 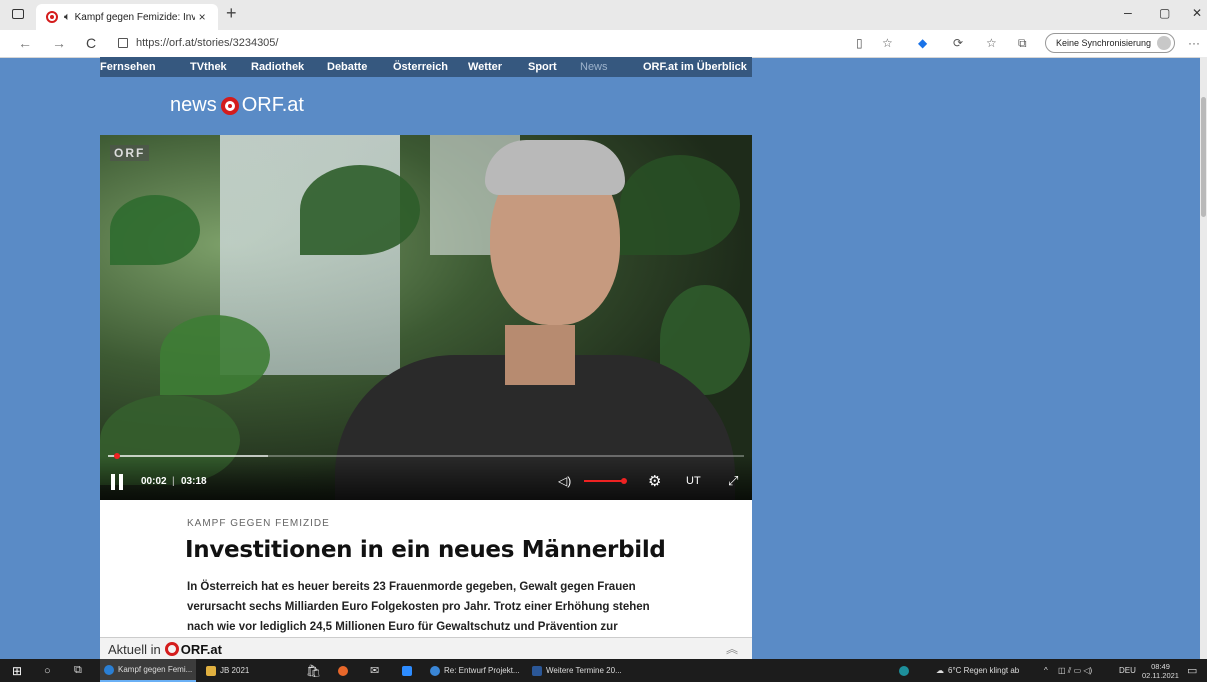 What do you see at coordinates (78, 670) in the screenshot?
I see `task-view-icon: ⧉` at bounding box center [78, 670].